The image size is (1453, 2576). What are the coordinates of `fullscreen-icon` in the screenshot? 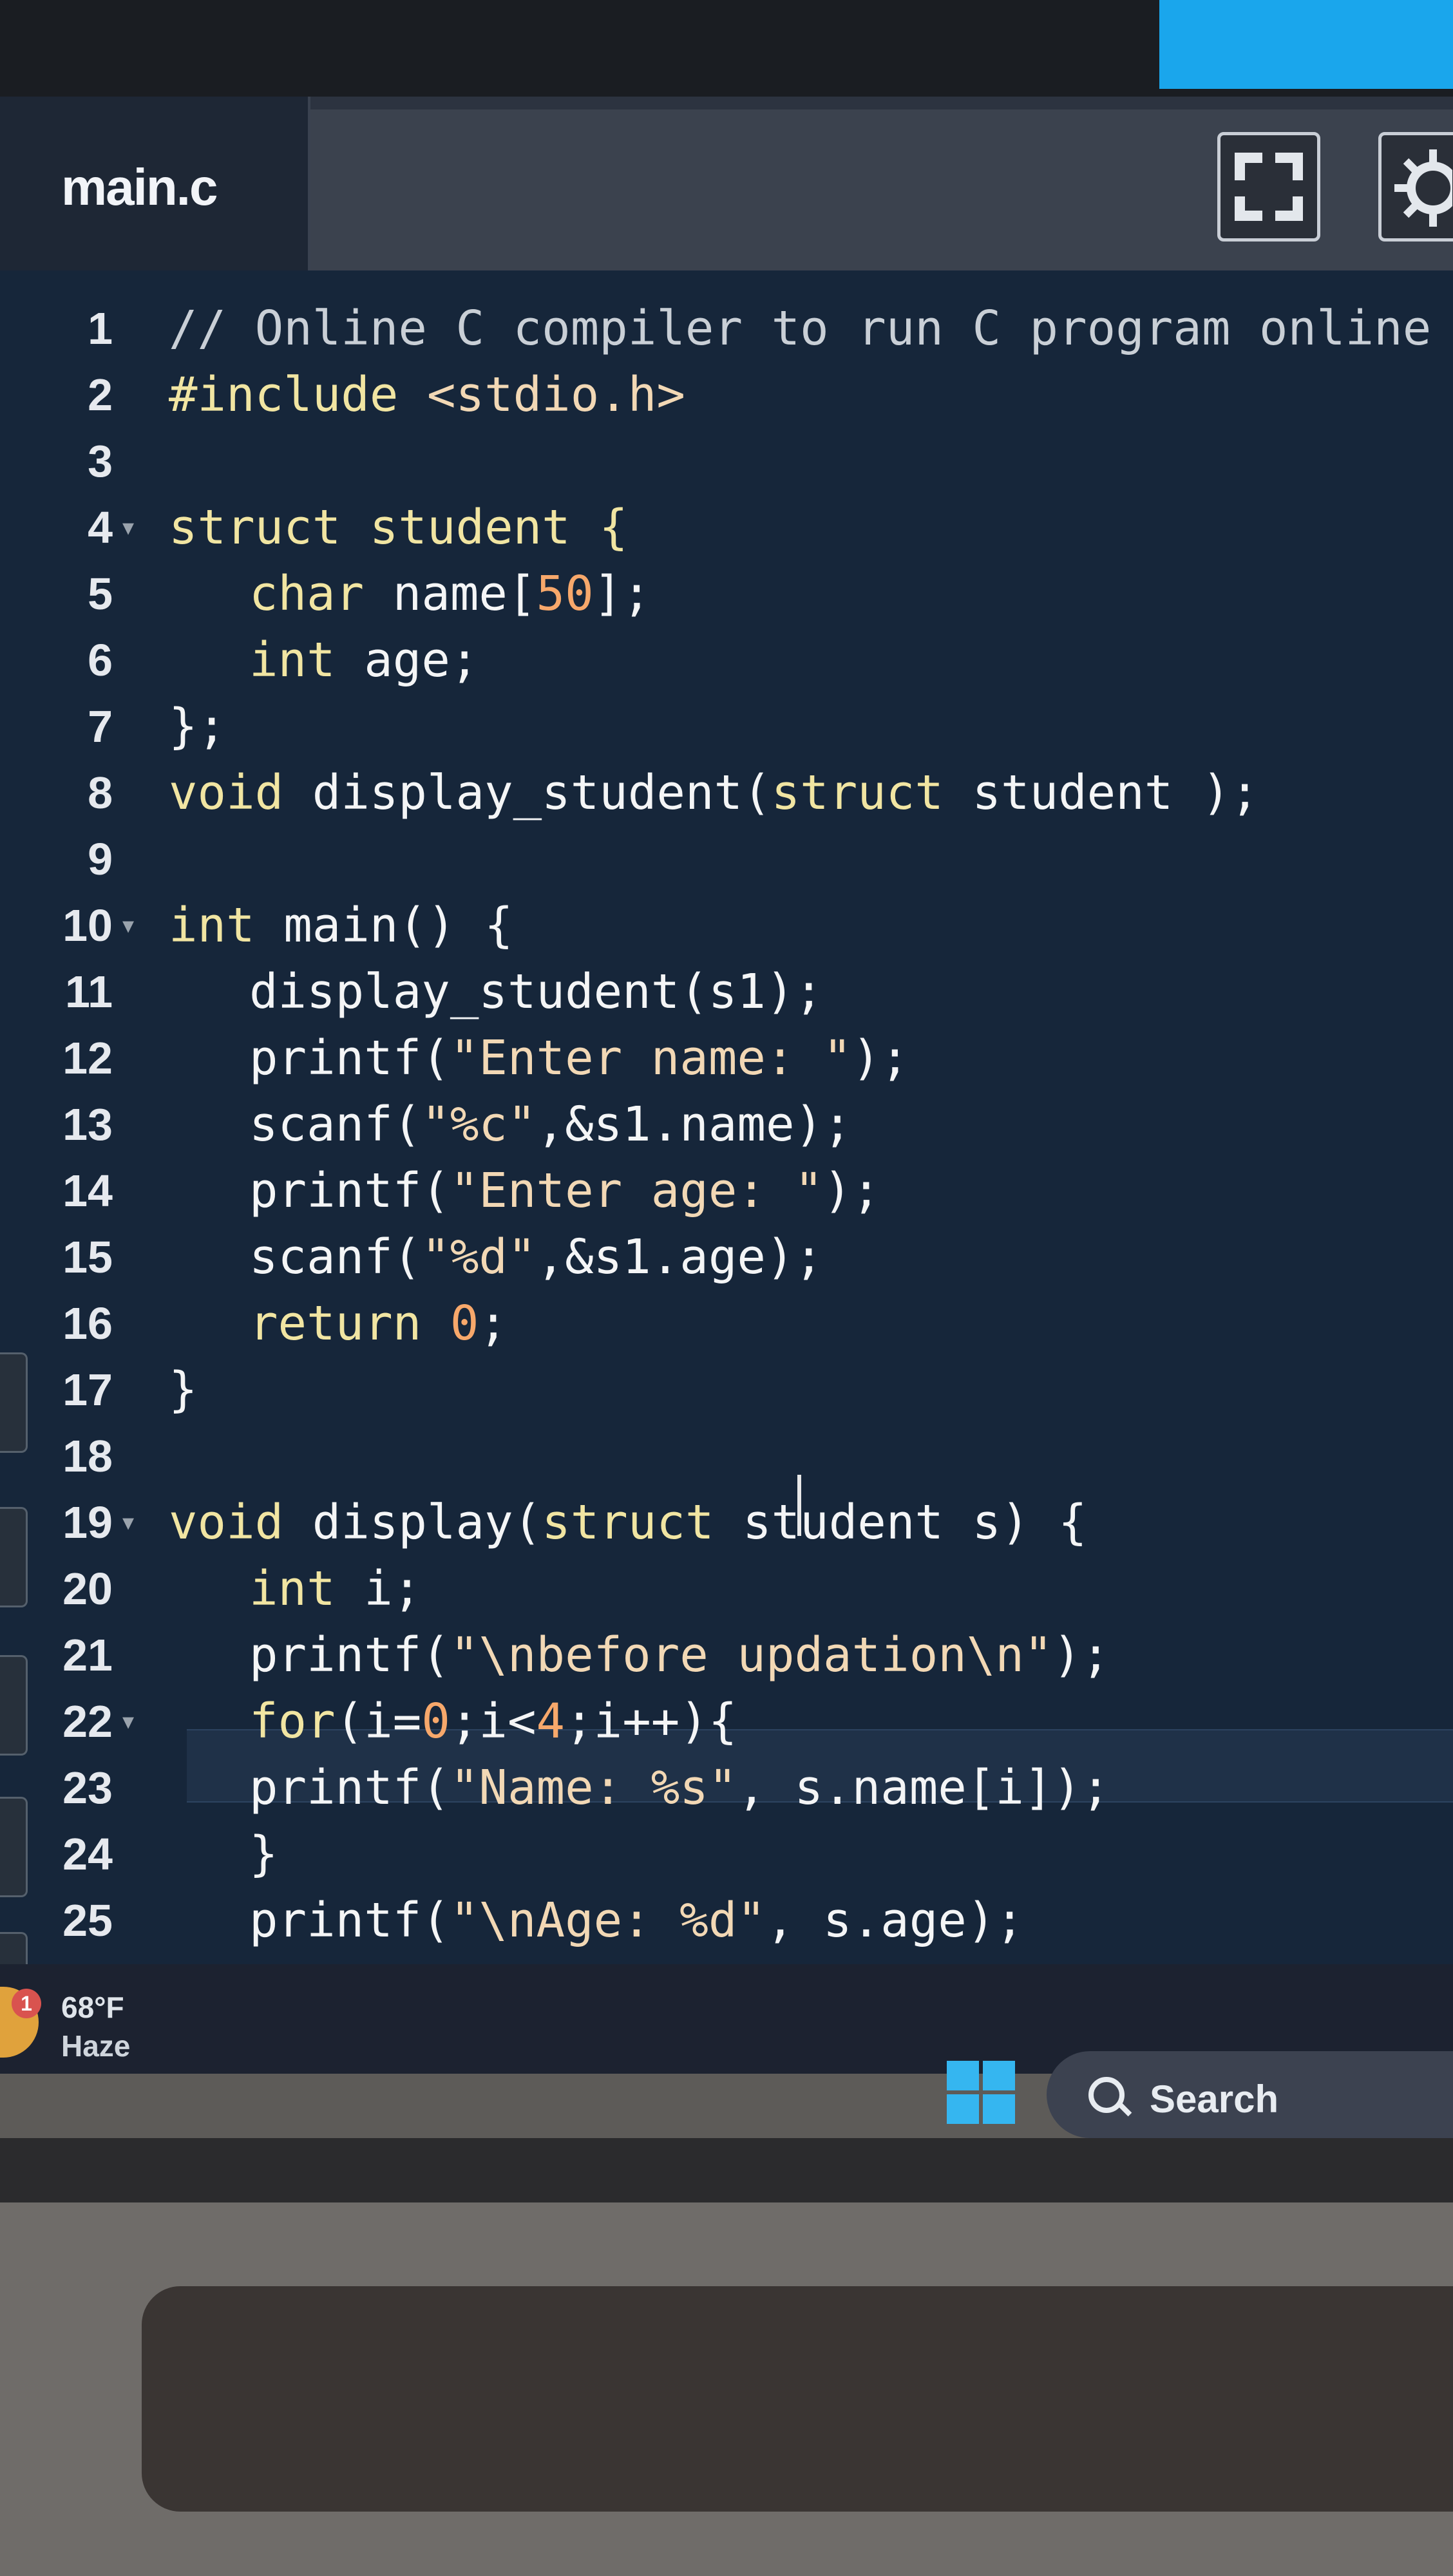 It's located at (1269, 187).